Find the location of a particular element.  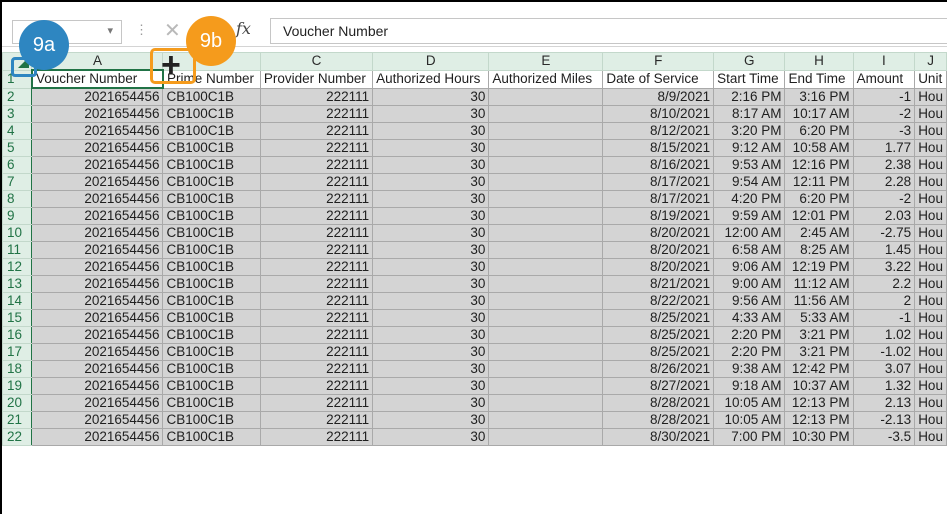

cell: 1.32 is located at coordinates (884, 386).